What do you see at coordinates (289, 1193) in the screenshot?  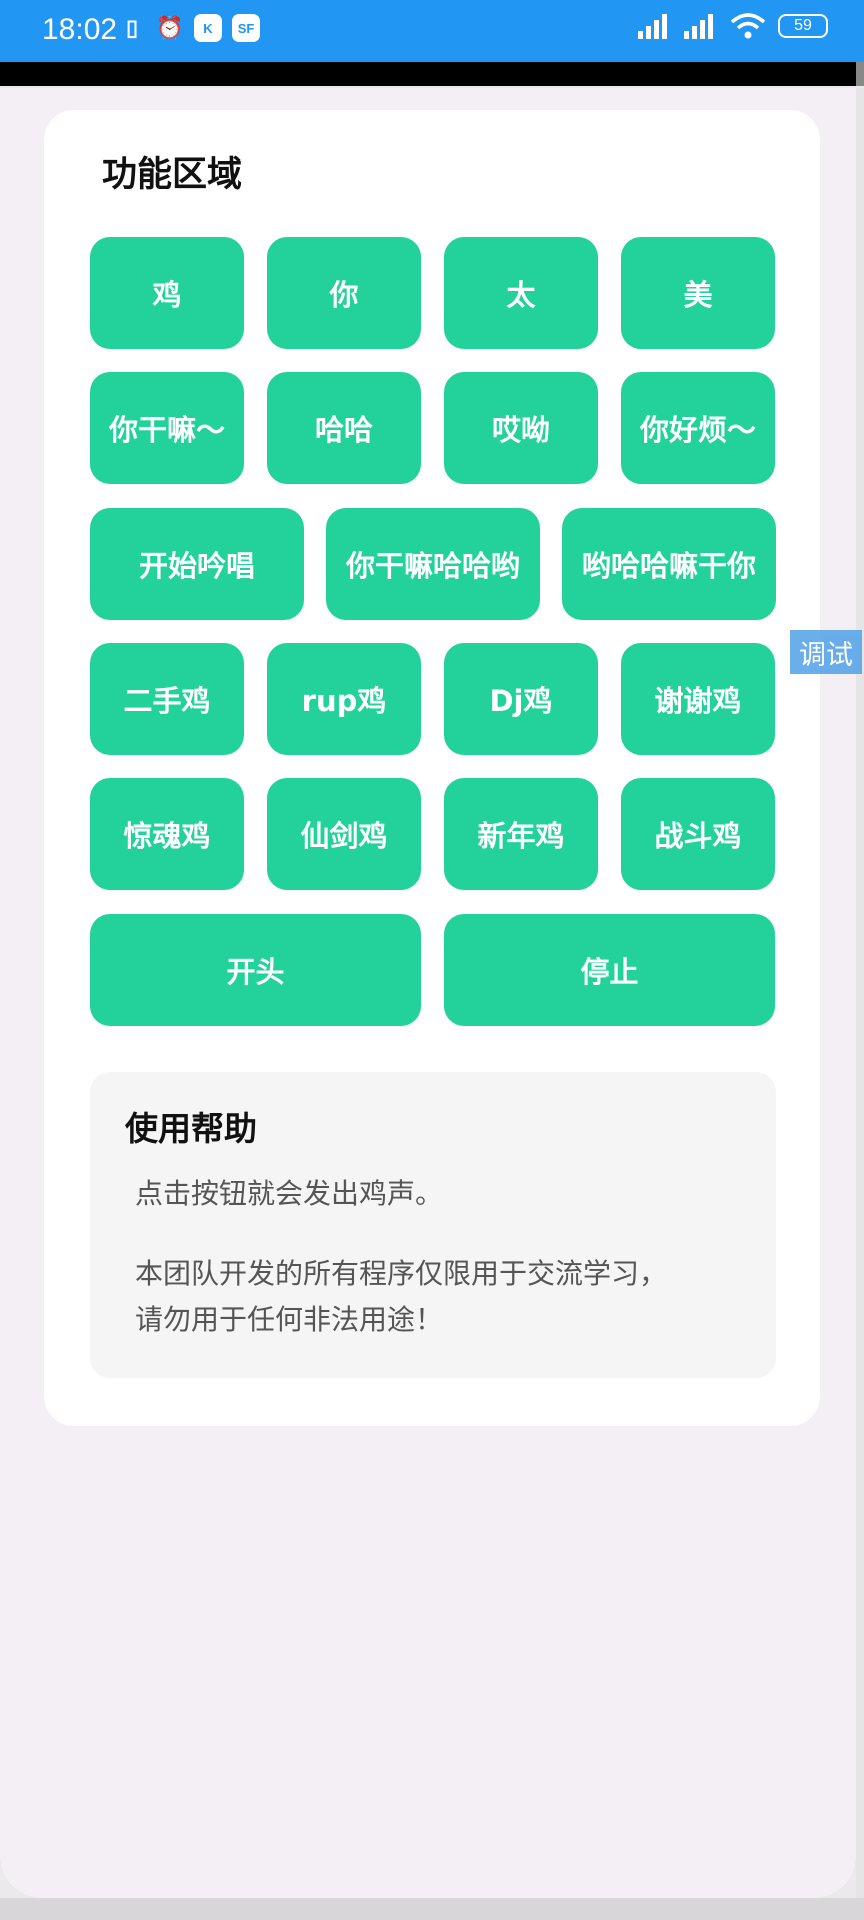 I see `help-line-1: 点击按钮就会发出鸡声。` at bounding box center [289, 1193].